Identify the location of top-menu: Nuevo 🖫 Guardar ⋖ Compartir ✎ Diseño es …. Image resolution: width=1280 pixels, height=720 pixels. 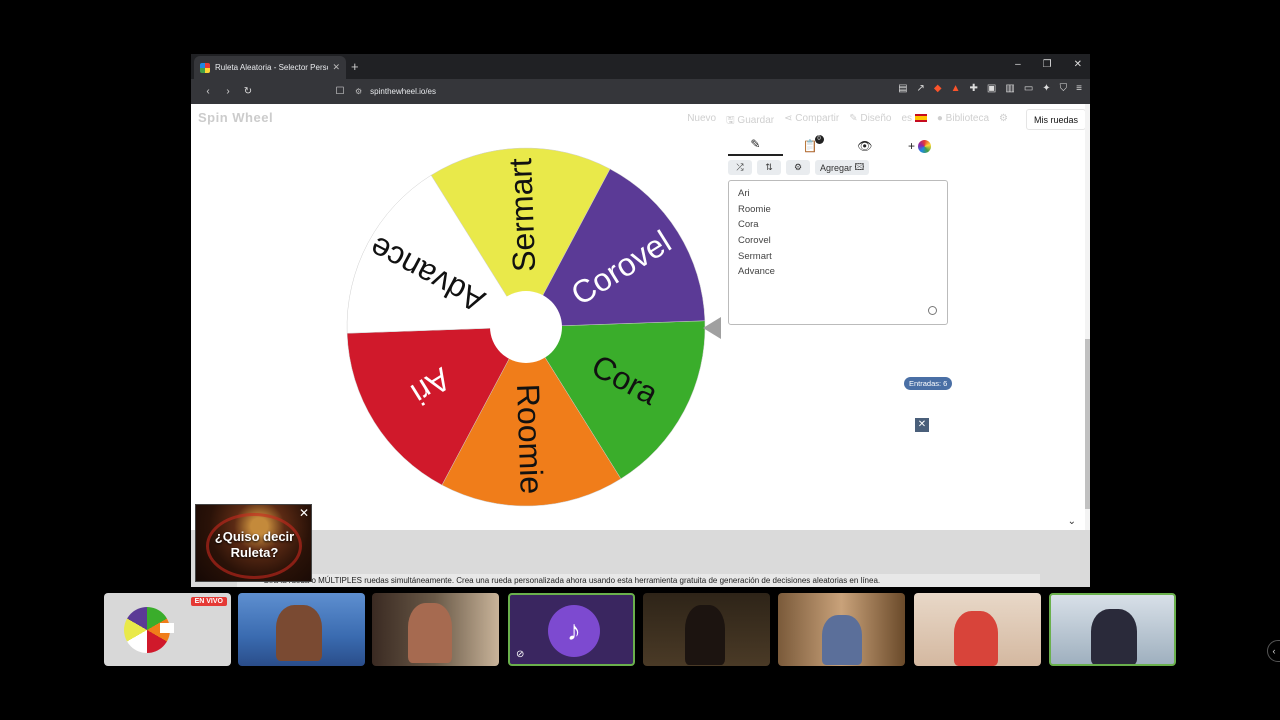
(847, 121).